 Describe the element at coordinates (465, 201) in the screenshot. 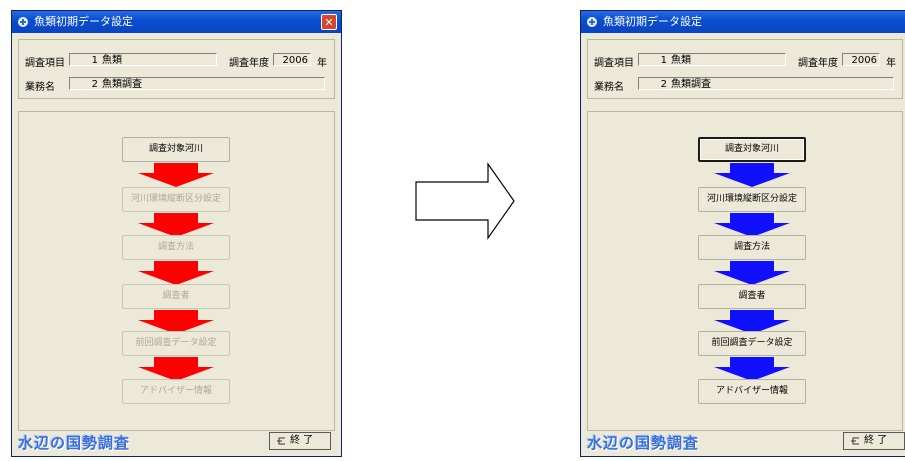

I see `transition-arrow-icon` at that location.